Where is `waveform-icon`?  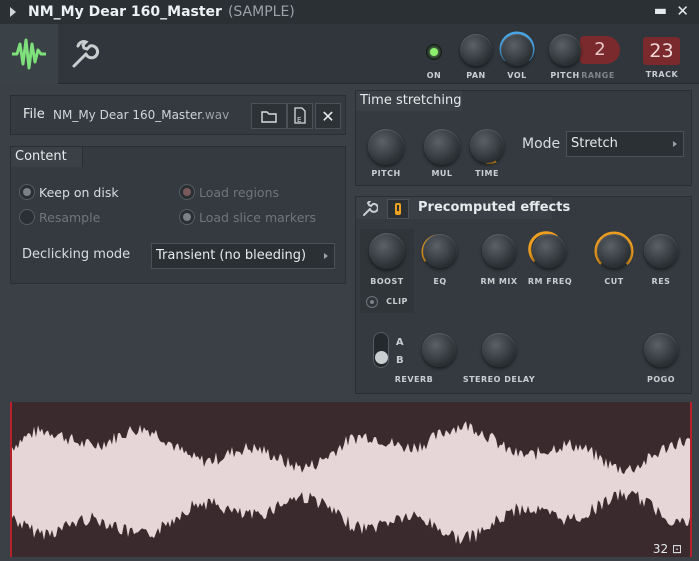
waveform-icon is located at coordinates (29, 54).